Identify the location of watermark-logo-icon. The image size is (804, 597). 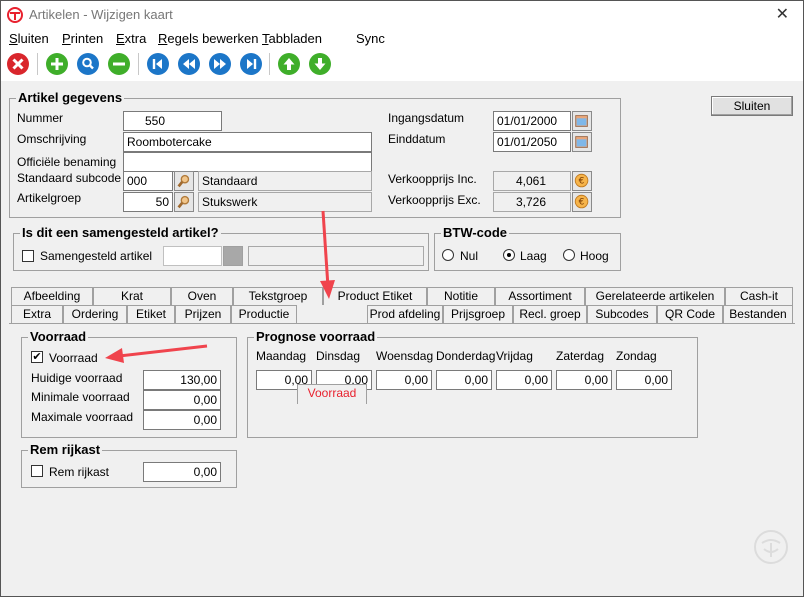
(771, 547).